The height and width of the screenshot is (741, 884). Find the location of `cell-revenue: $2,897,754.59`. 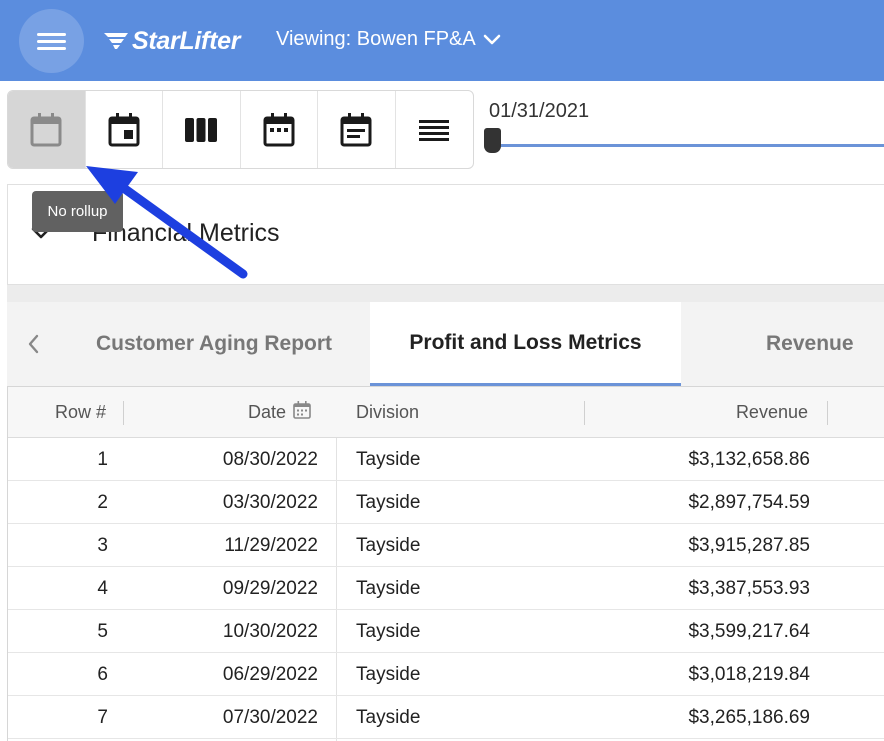

cell-revenue: $2,897,754.59 is located at coordinates (749, 502).